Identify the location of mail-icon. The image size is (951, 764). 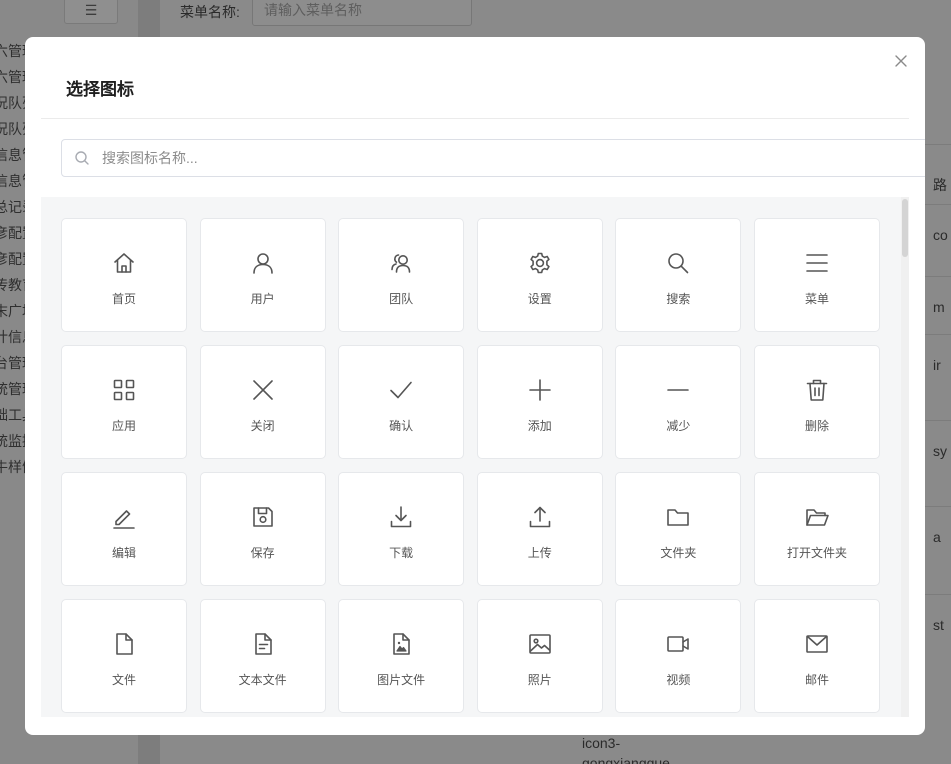
(817, 644).